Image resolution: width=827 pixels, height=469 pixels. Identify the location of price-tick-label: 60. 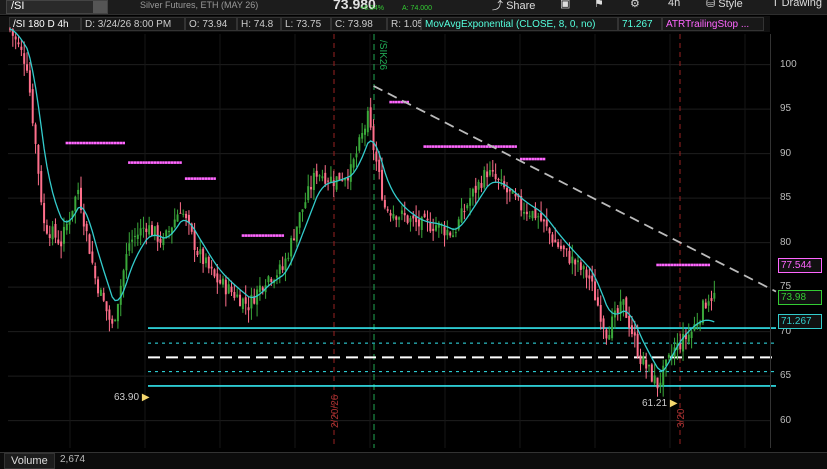
(786, 420).